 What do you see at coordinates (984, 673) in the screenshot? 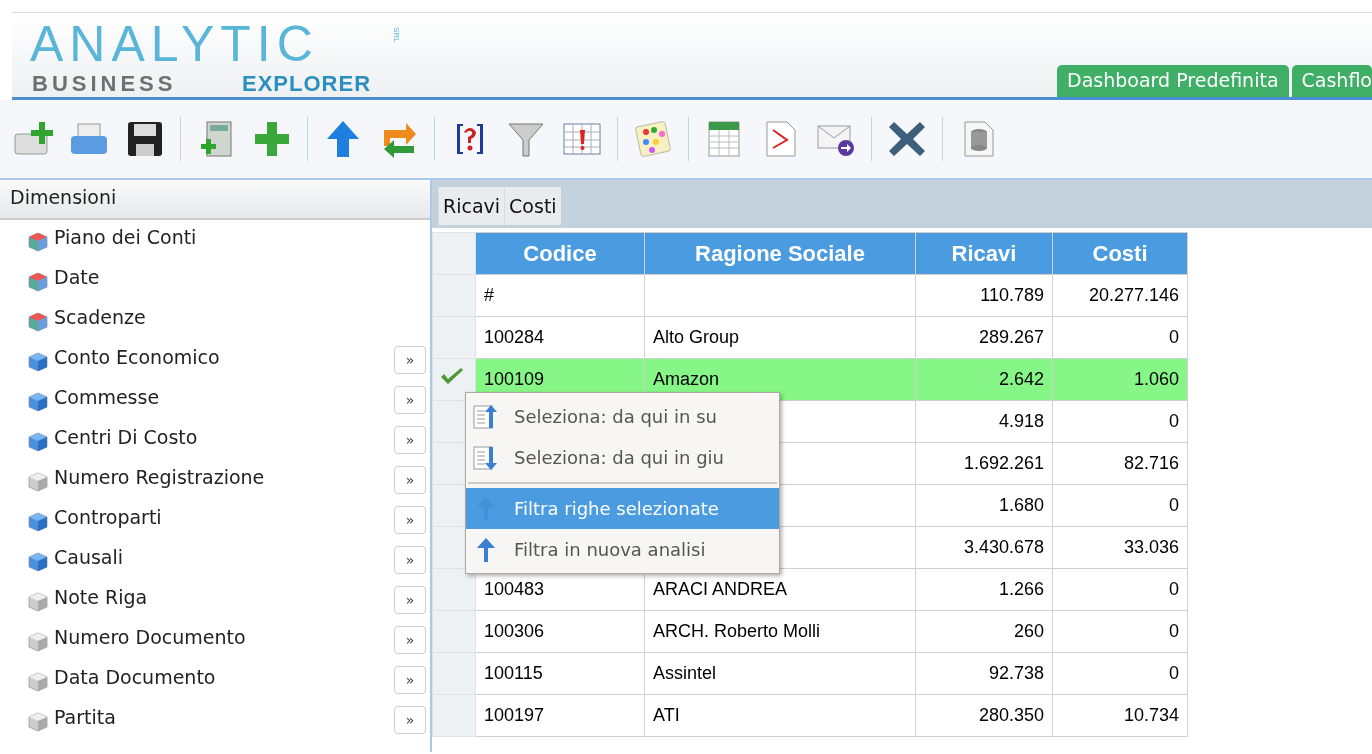
I see `table-cell: 92.738` at bounding box center [984, 673].